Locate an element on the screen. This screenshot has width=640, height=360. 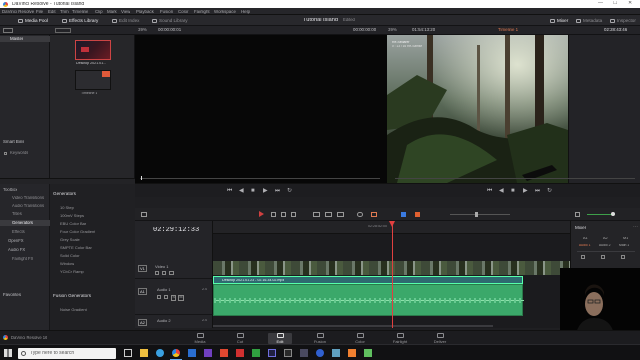
timeline-scrollbar is located at coordinates (353, 326).